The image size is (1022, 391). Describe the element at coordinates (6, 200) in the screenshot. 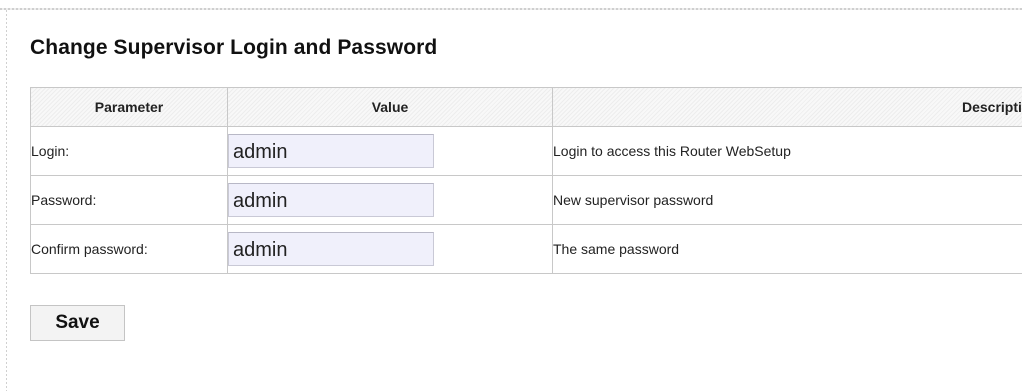

I see `left-divider` at that location.